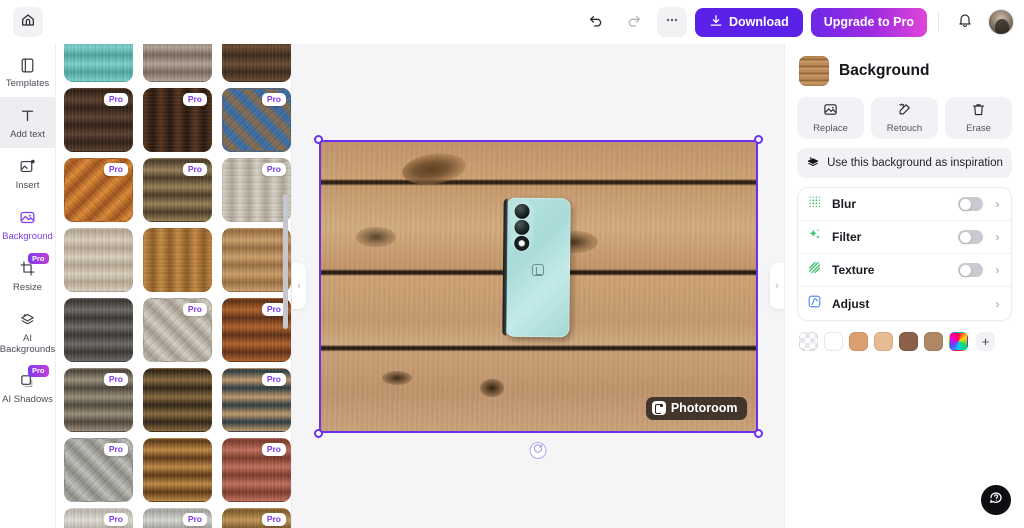 This screenshot has width=1024, height=528. I want to click on background-thumbnail-teal-wood-planks, so click(98, 63).